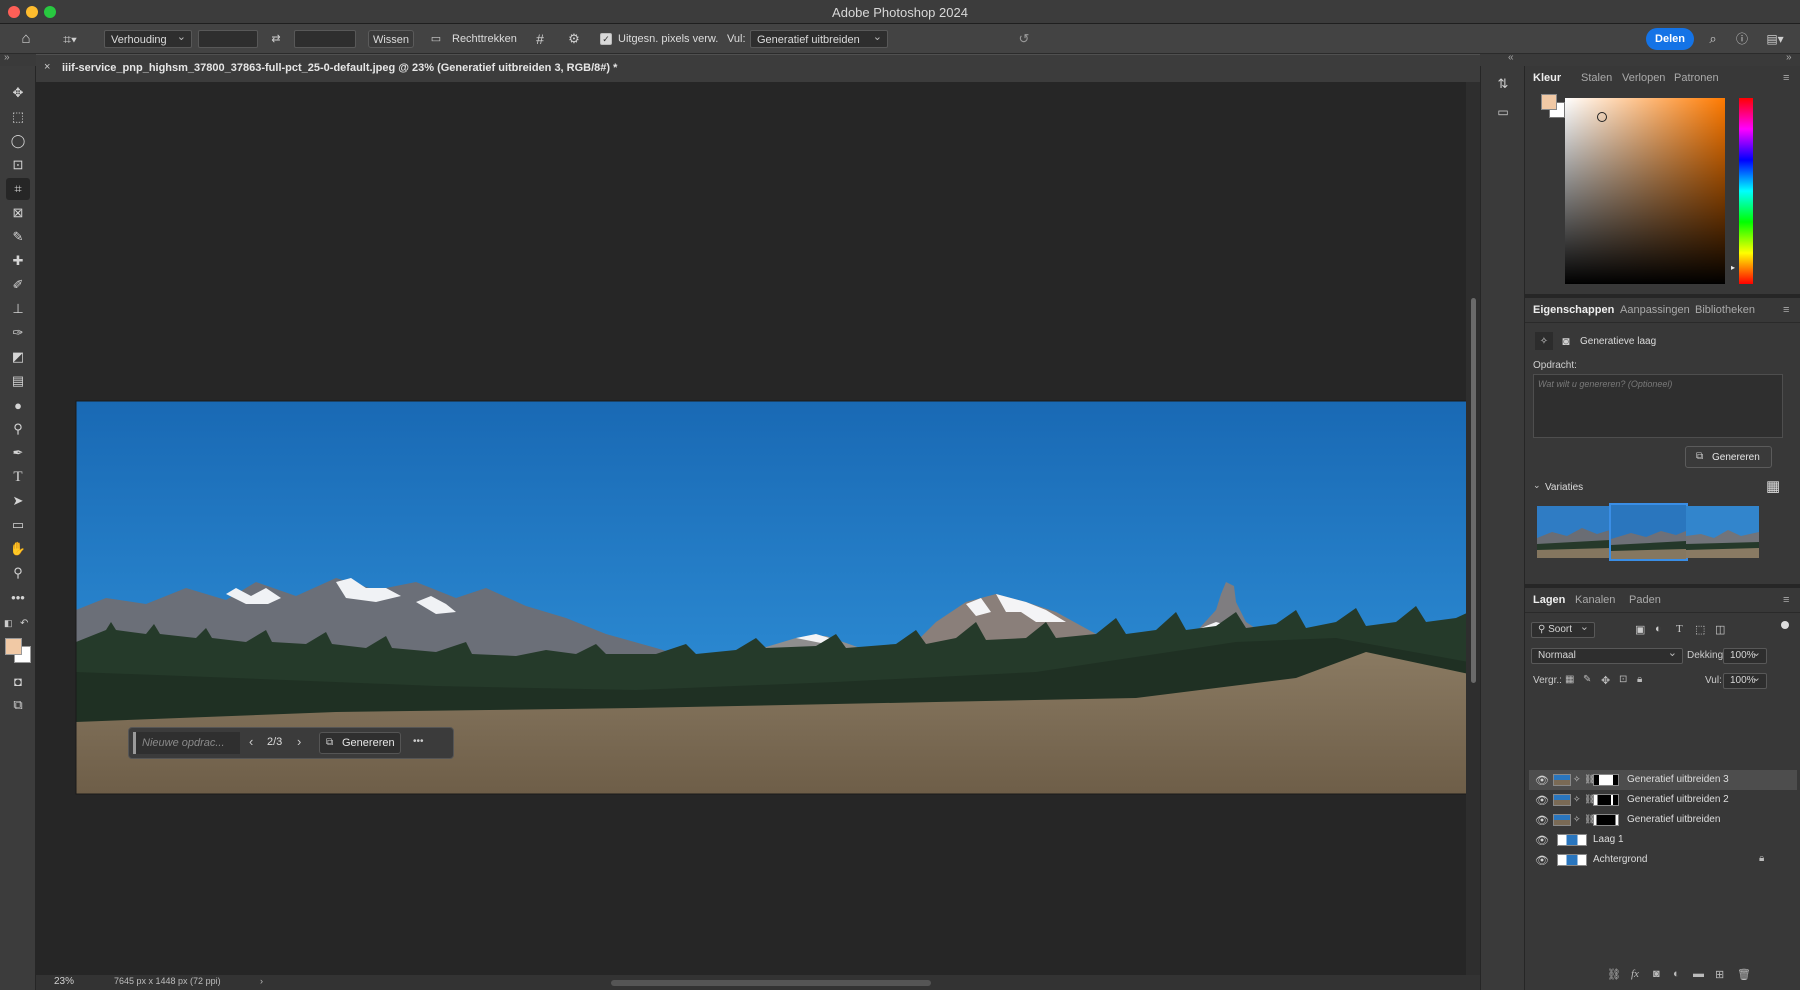  Describe the element at coordinates (18, 141) in the screenshot. I see `lasso-tool-icon: ◯` at that location.